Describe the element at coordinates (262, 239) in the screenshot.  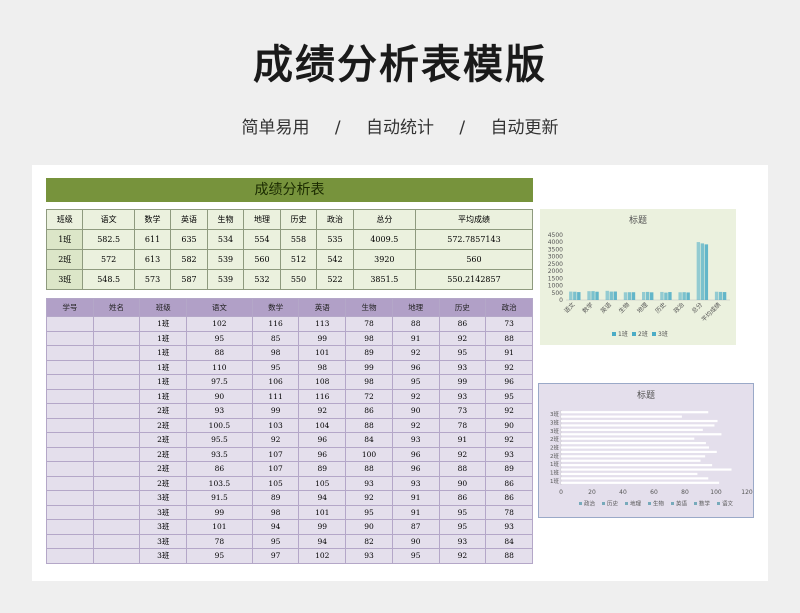
I see `table-cell: 554` at that location.